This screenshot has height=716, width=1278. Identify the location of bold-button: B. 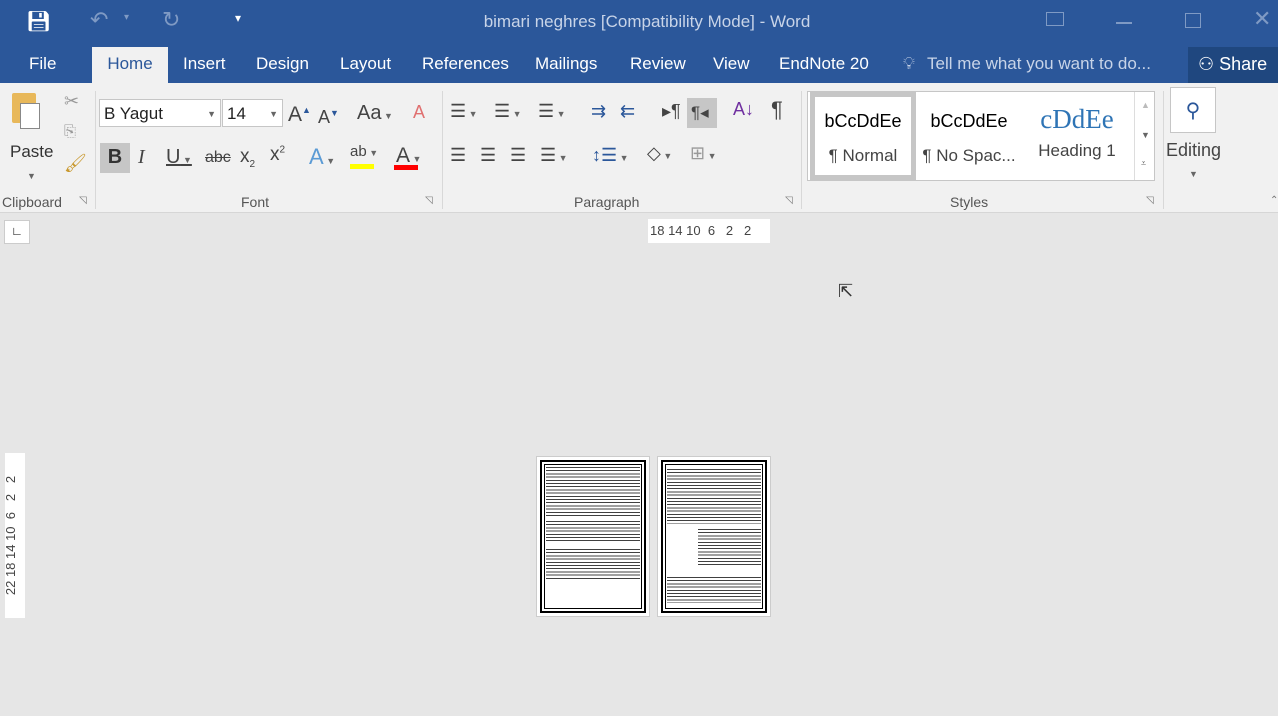
(115, 158).